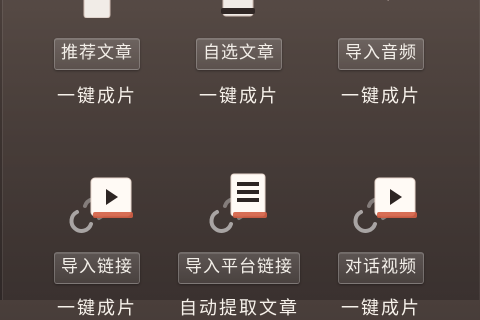 The image size is (480, 320). Describe the element at coordinates (239, 268) in the screenshot. I see `import-platform-link-button: 导入平台链接` at that location.